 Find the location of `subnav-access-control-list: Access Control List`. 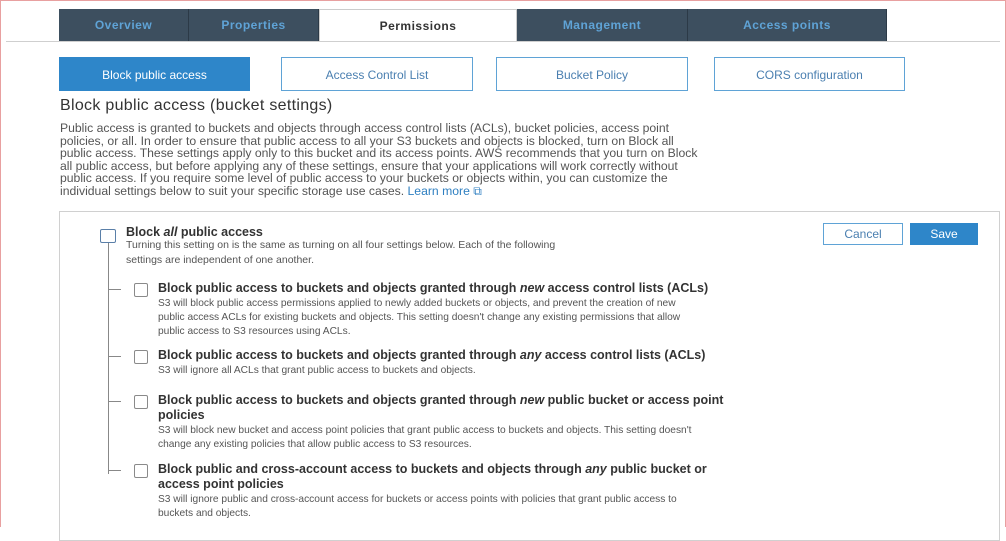

subnav-access-control-list: Access Control List is located at coordinates (377, 74).